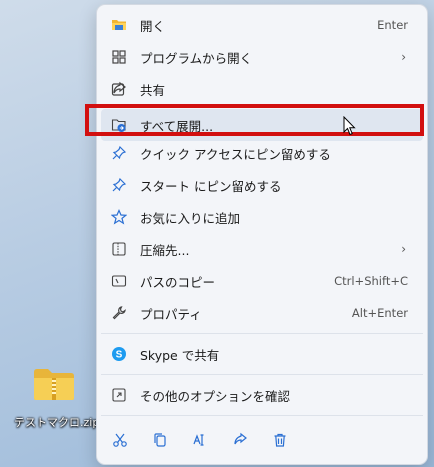  I want to click on svg-text: S, so click(119, 355).